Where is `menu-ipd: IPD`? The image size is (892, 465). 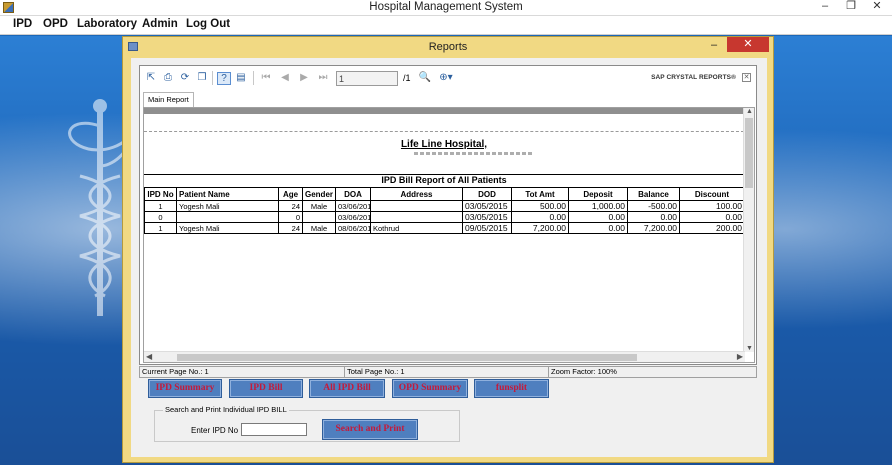 menu-ipd: IPD is located at coordinates (22, 24).